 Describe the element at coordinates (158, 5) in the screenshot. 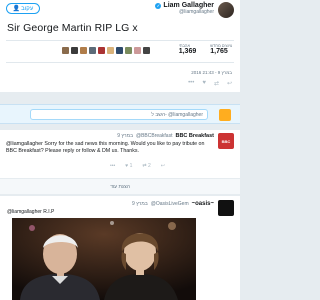

I see `verified-icon: ✓` at that location.